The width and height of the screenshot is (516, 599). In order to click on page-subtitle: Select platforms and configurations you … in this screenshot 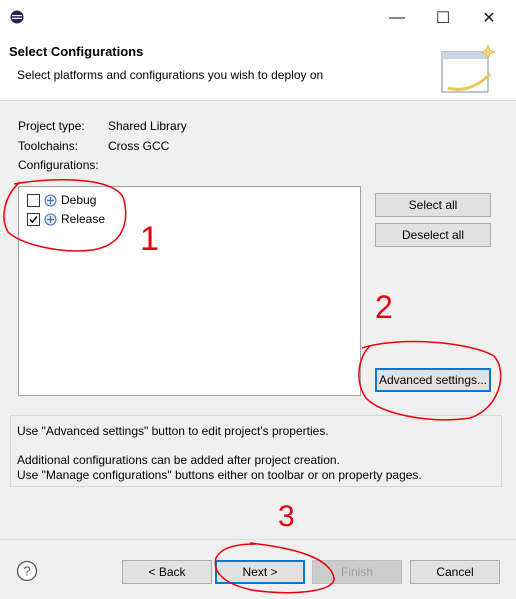, I will do `click(170, 75)`.